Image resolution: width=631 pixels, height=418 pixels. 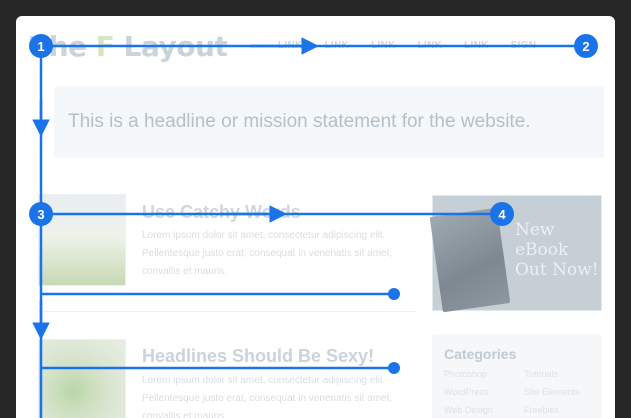 I want to click on step-badge: 2, so click(x=586, y=46).